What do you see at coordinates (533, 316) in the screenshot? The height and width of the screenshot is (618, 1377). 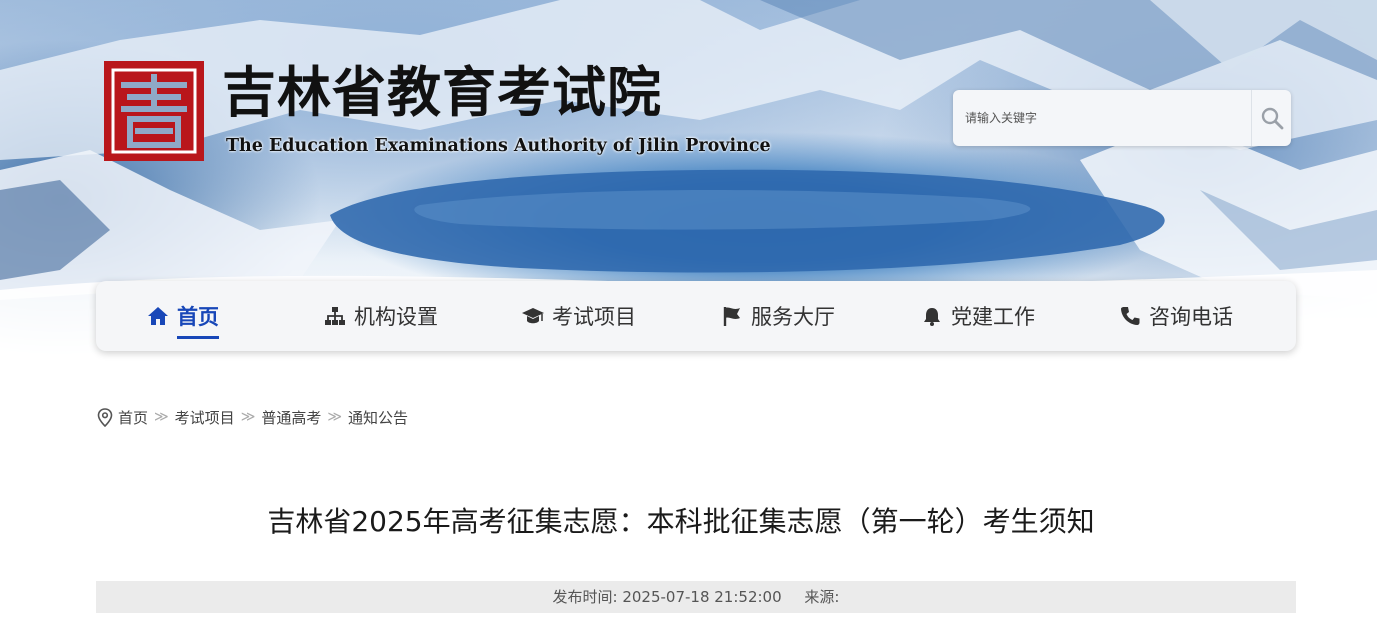 I see `graduation-cap-icon` at bounding box center [533, 316].